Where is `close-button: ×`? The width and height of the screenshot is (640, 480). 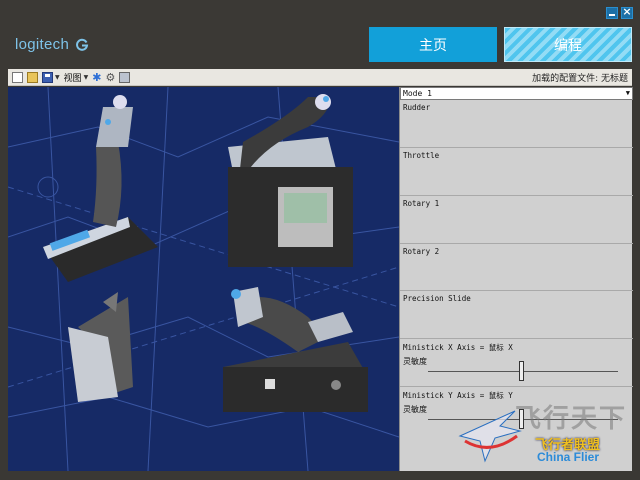
close-button: × is located at coordinates (627, 12).